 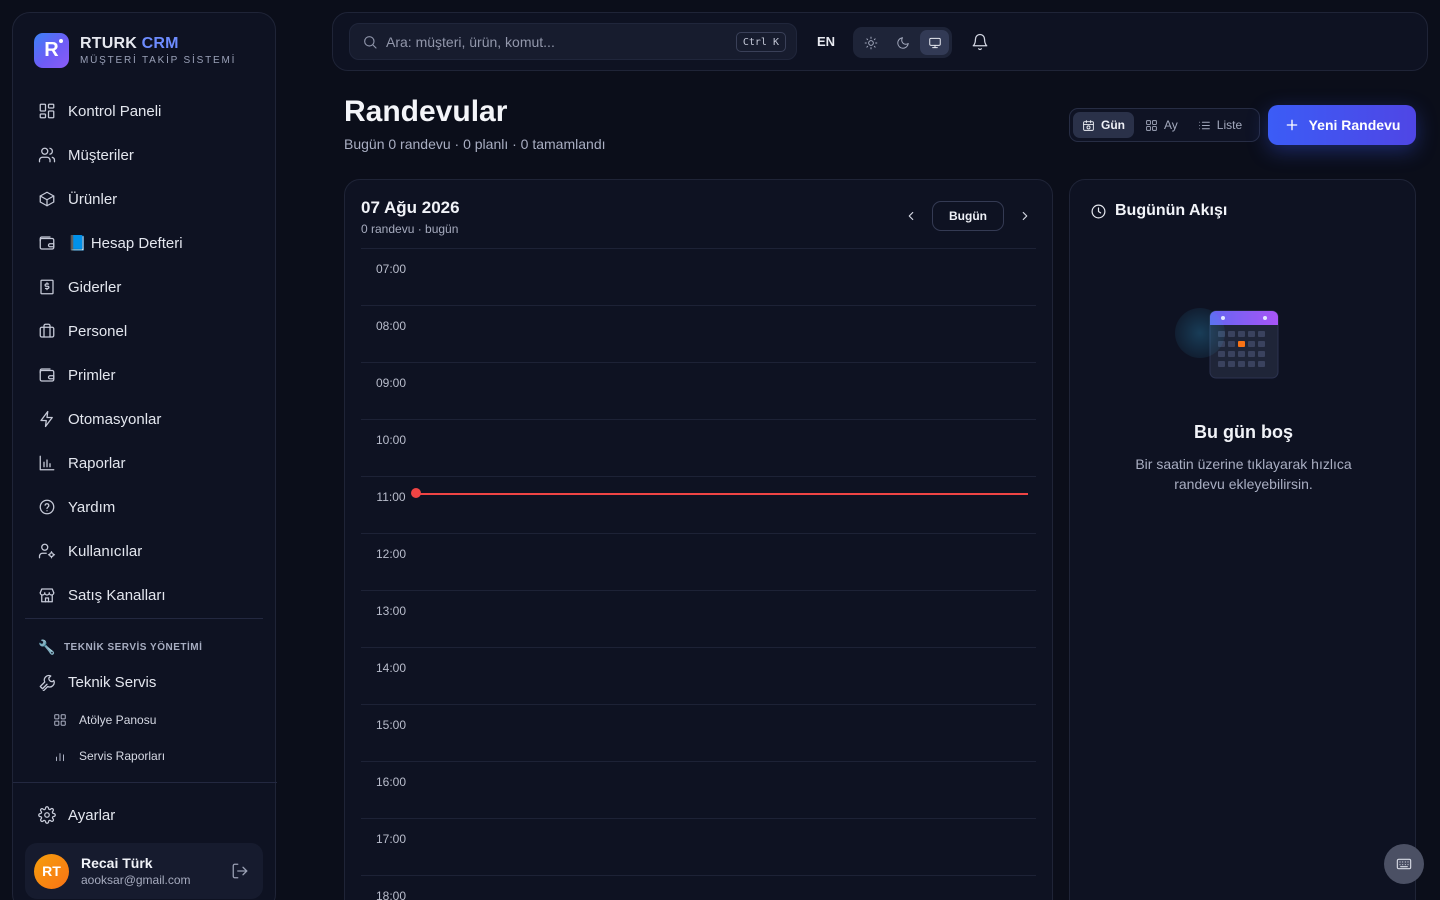 I want to click on brand-subtitle: MÜŞTERİ TAKİP SİSTEMİ, so click(x=158, y=60).